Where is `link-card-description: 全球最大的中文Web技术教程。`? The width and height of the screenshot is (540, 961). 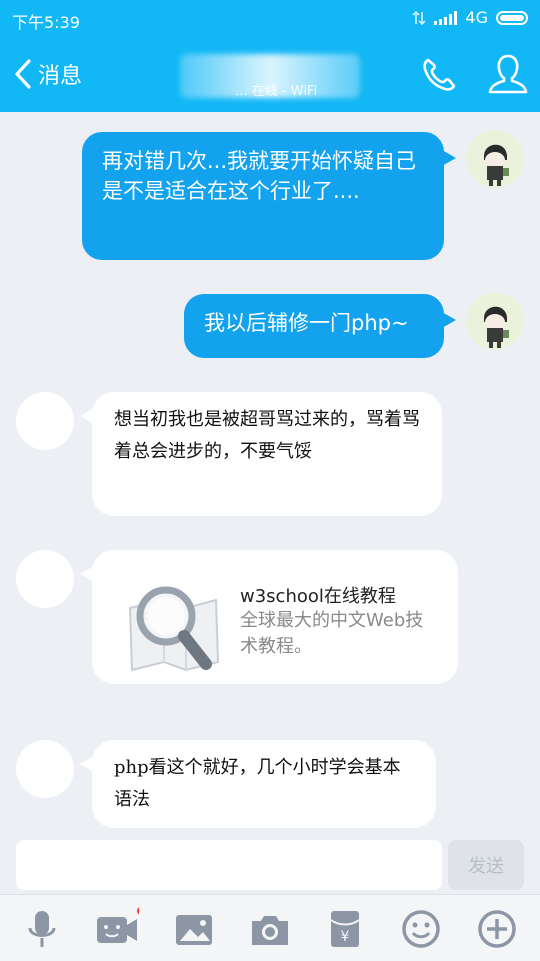
link-card-description: 全球最大的中文Web技术教程。 is located at coordinates (332, 633).